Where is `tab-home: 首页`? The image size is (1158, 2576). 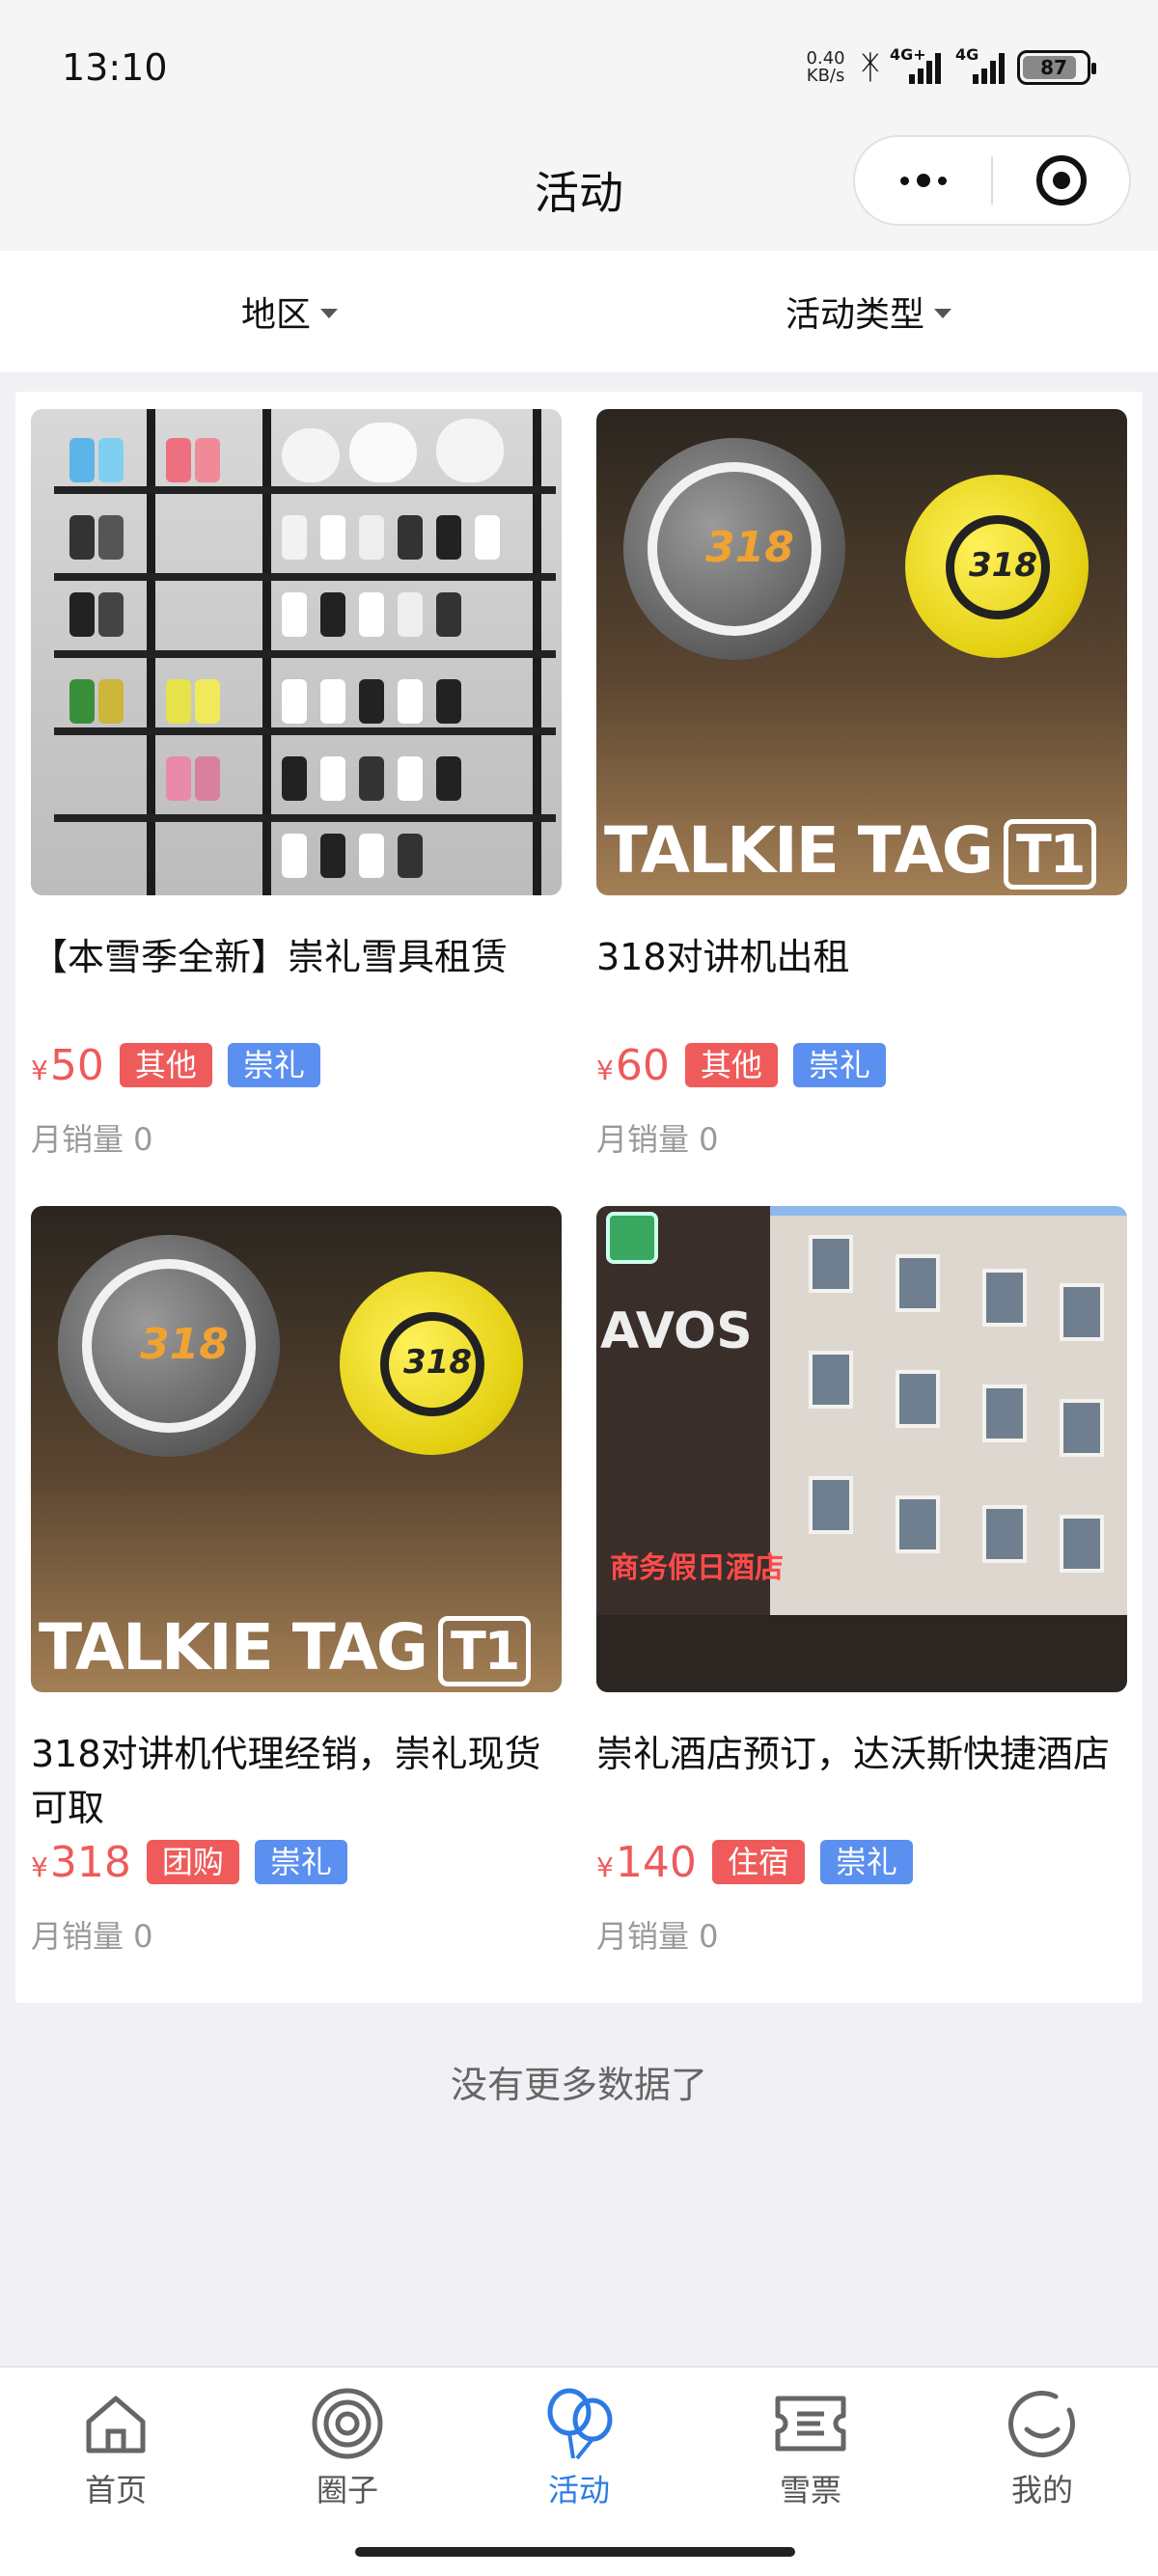
tab-home: 首页 is located at coordinates (116, 2472).